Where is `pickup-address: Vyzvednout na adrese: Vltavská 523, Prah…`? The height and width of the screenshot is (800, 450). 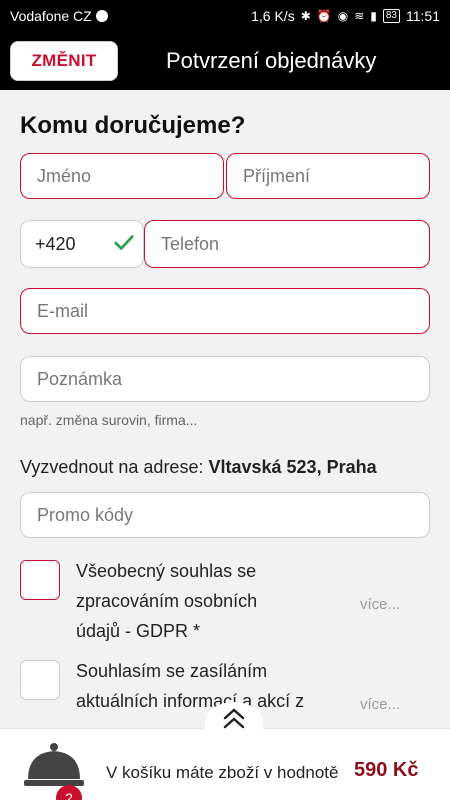 pickup-address: Vyzvednout na adrese: Vltavská 523, Prah… is located at coordinates (198, 467).